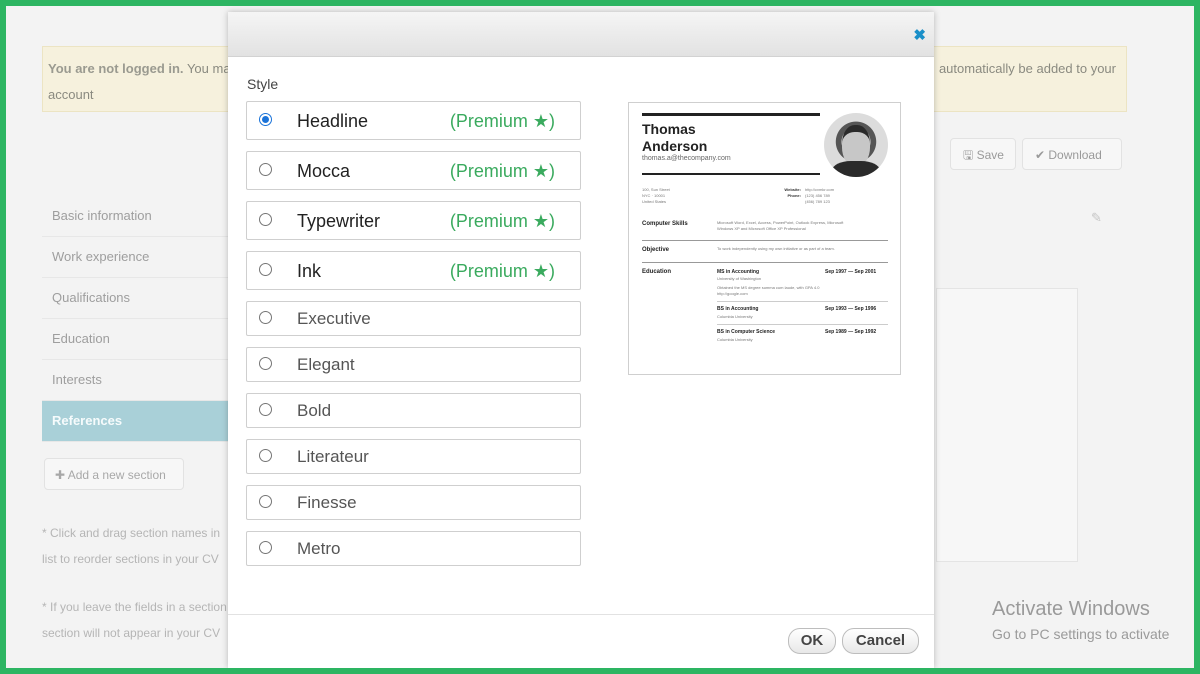  What do you see at coordinates (817, 201) in the screenshot?
I see `phone-value: (456) 789 123` at bounding box center [817, 201].